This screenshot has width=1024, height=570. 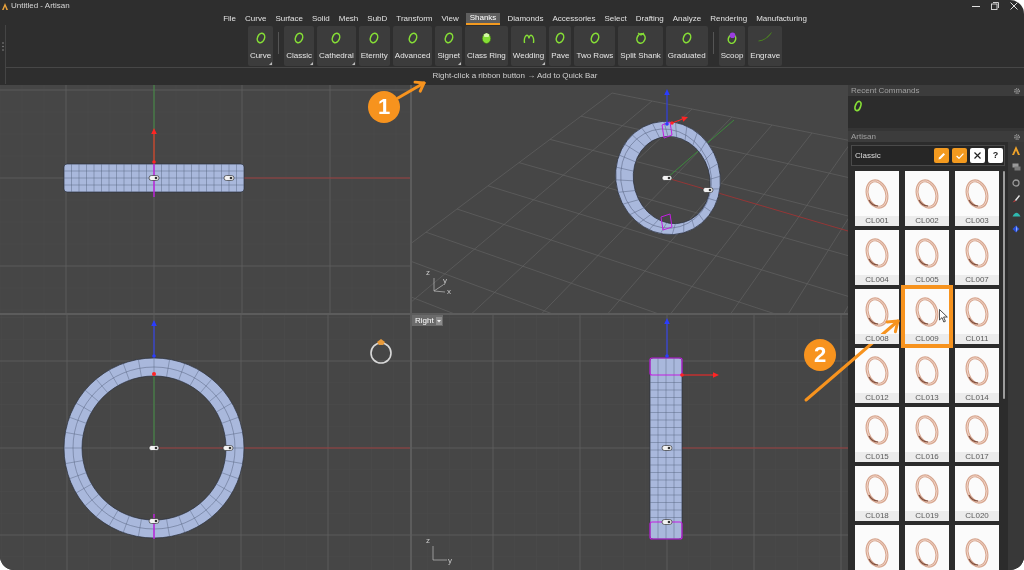 I want to click on ring-thumbnail: CL017, so click(x=977, y=434).